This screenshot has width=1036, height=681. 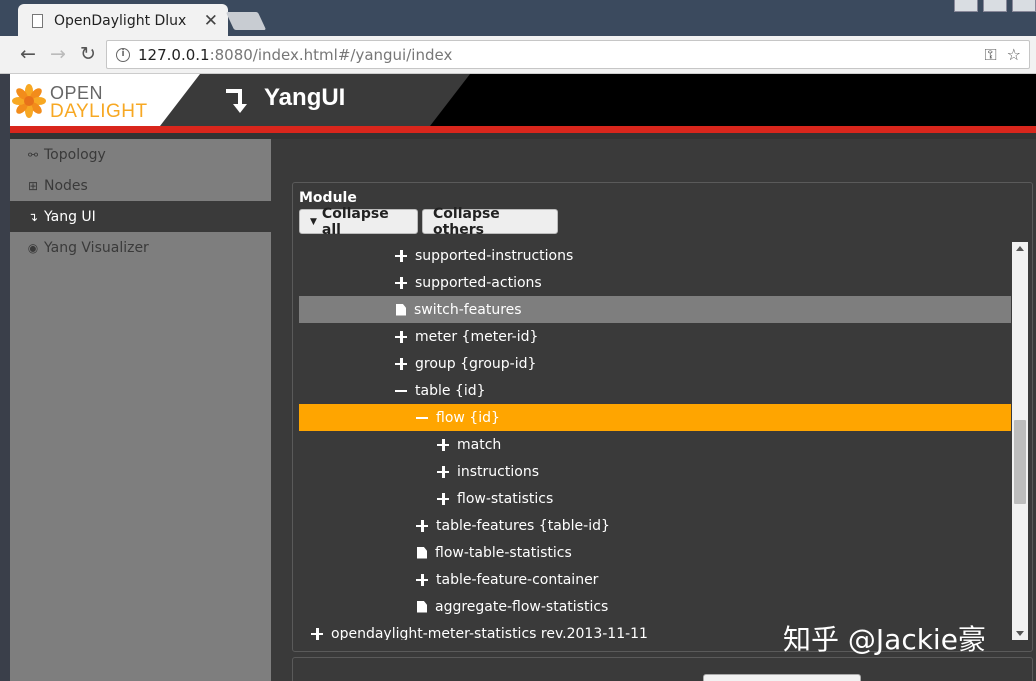 I want to click on url-path: :8080/index.html#/yangui/index, so click(x=331, y=54).